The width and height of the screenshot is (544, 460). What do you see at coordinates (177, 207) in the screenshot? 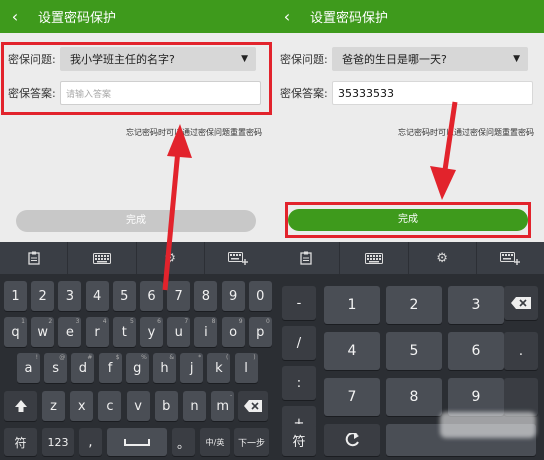
I see `up-arrow-icon` at bounding box center [177, 207].